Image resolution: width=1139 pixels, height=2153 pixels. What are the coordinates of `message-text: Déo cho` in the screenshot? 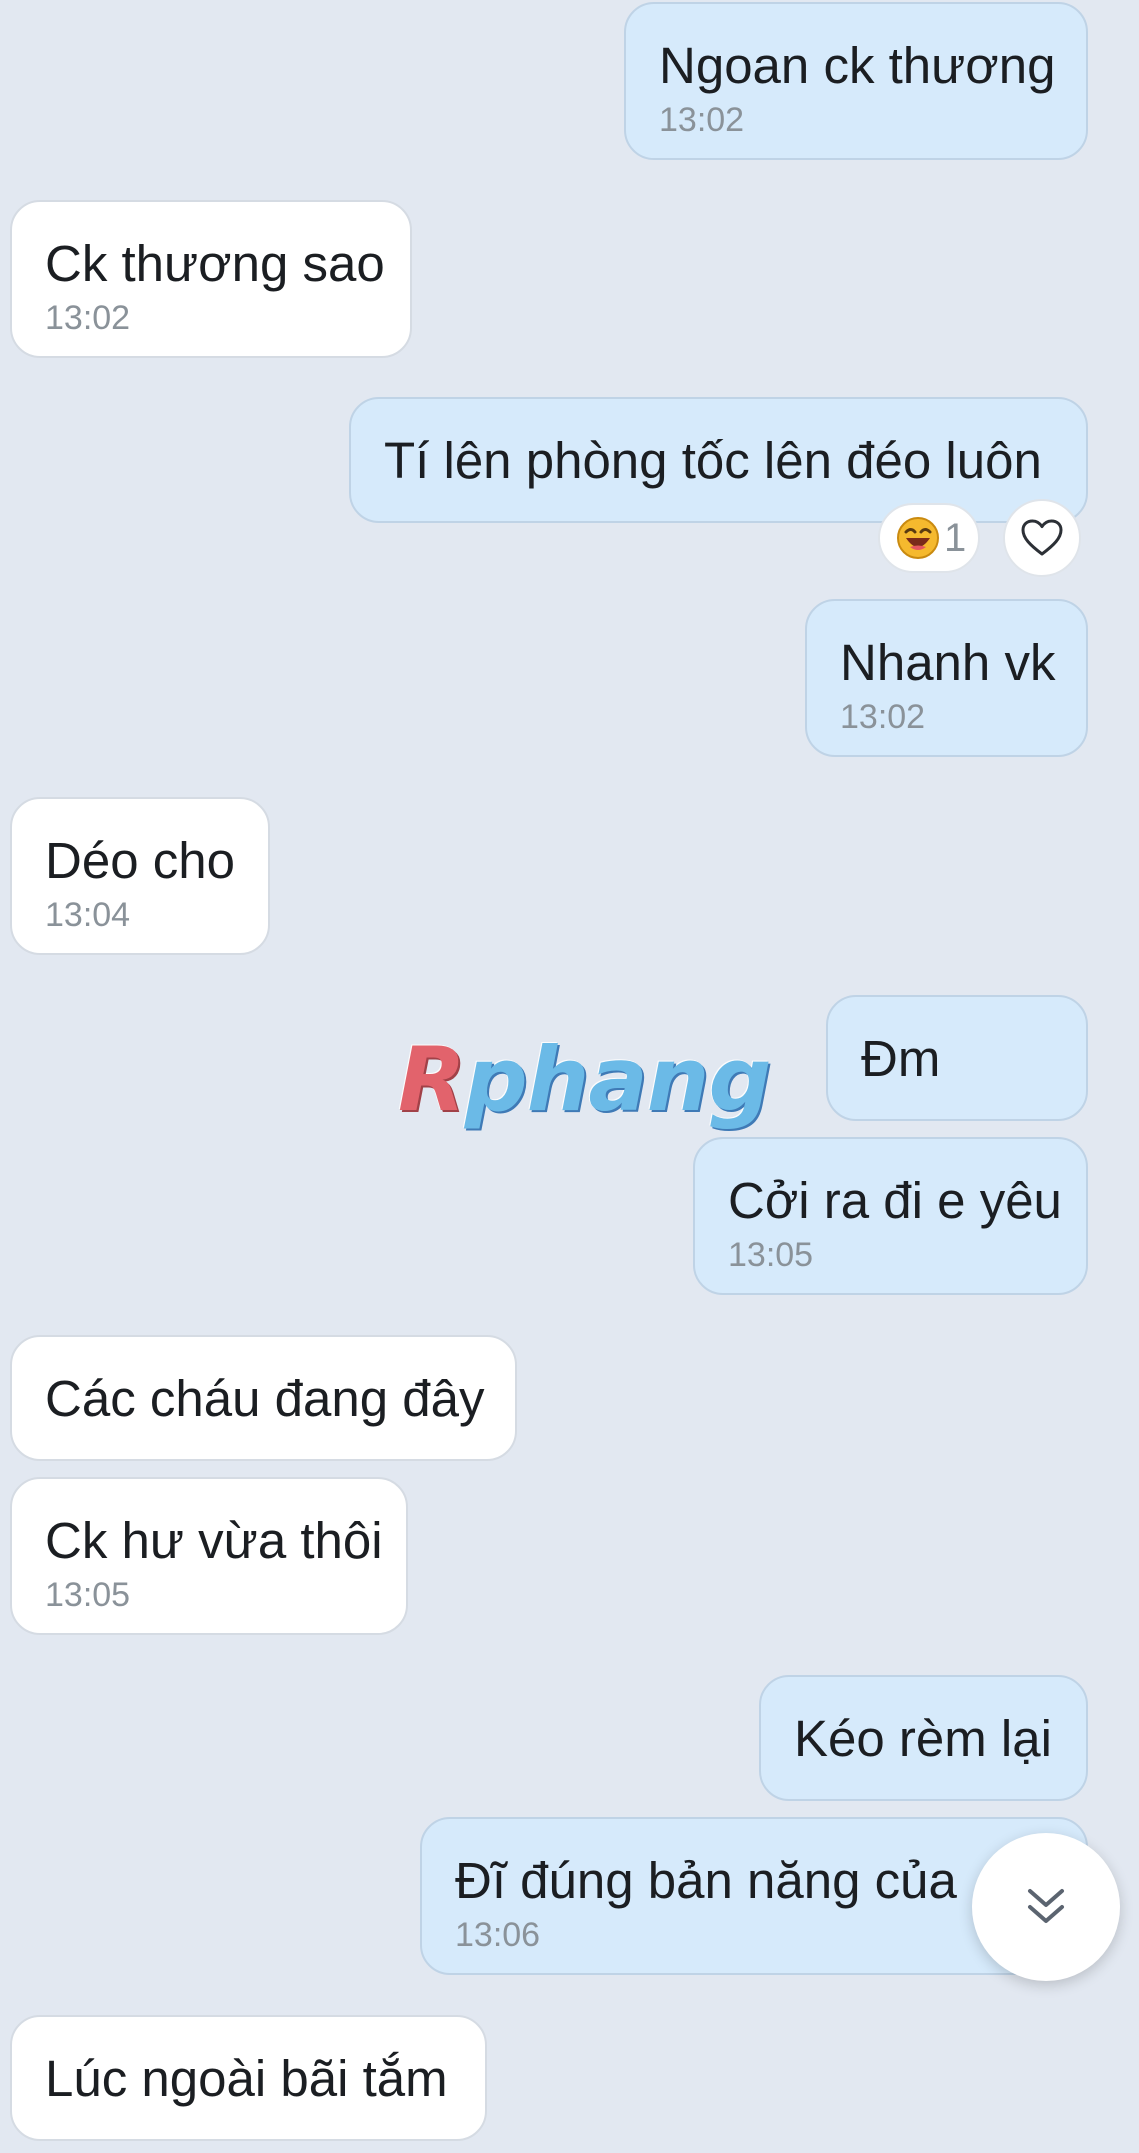 It's located at (140, 860).